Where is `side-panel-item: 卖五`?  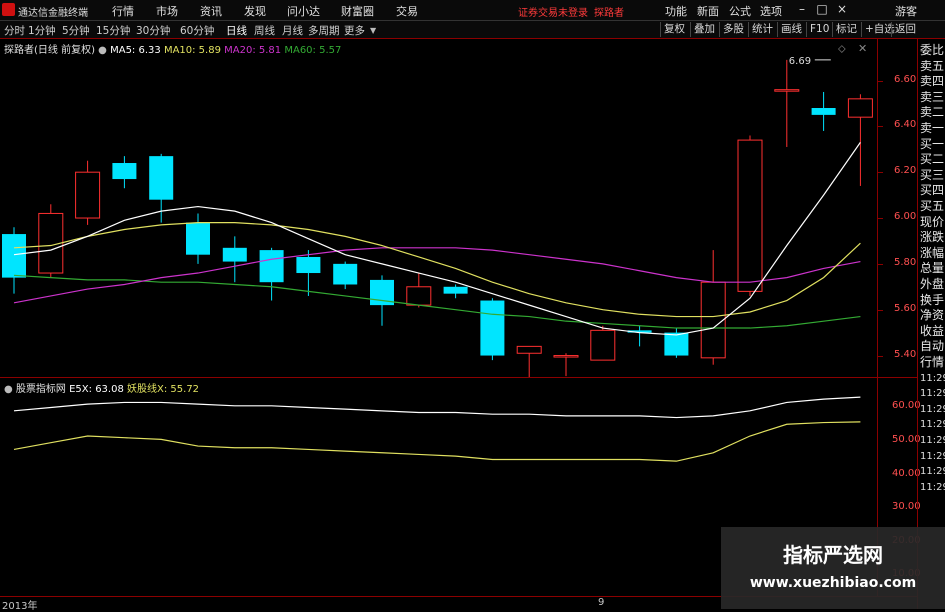
side-panel-item: 卖五 is located at coordinates (932, 67).